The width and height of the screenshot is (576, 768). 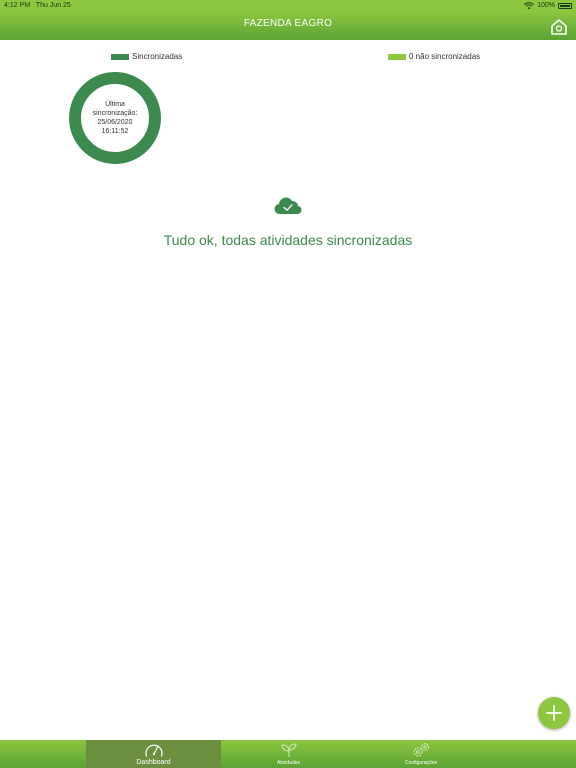 I want to click on tab-dashboard: Dashboard, so click(x=153, y=754).